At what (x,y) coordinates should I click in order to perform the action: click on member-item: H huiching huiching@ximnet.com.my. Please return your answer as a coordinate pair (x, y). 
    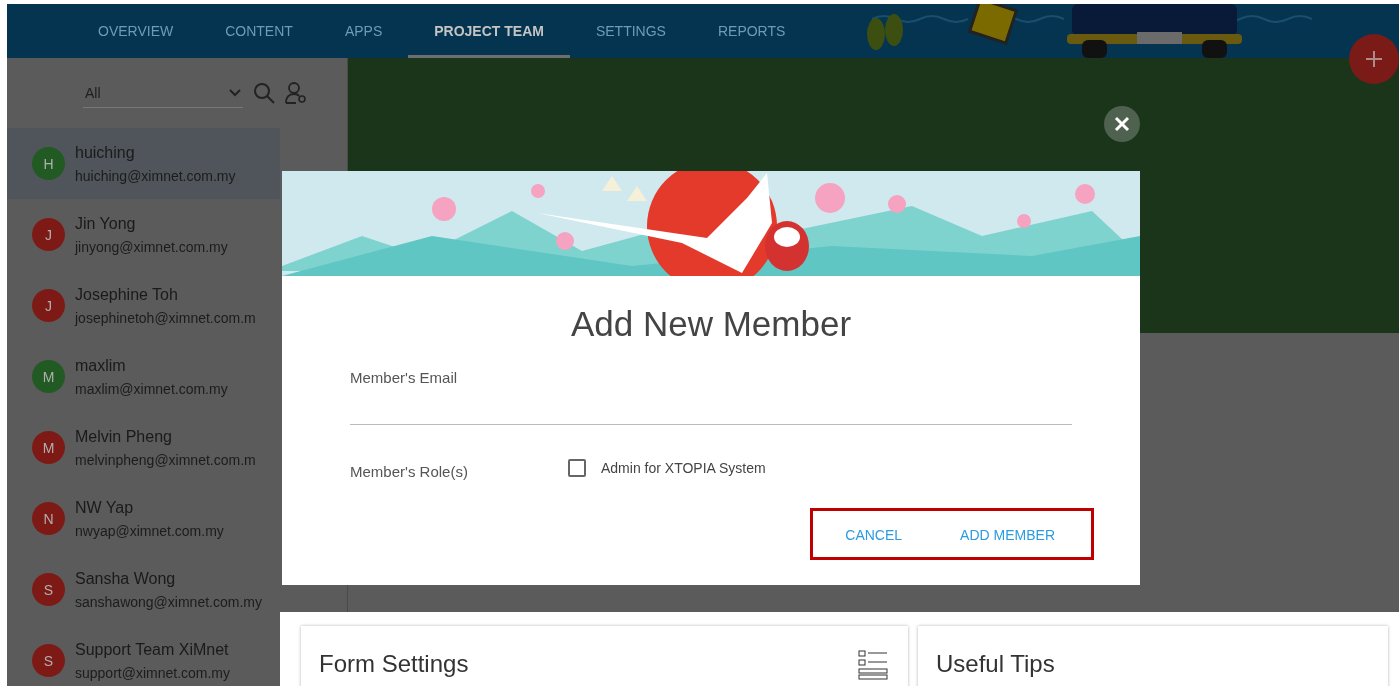
    Looking at the image, I should click on (143, 163).